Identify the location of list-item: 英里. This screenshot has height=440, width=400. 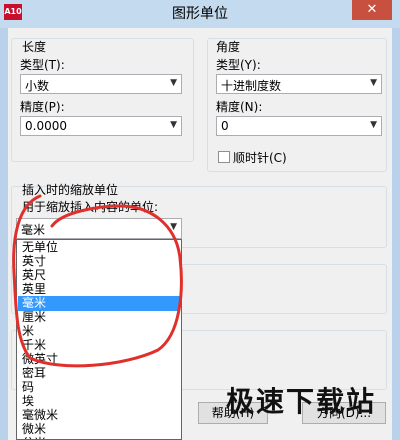
(99, 289).